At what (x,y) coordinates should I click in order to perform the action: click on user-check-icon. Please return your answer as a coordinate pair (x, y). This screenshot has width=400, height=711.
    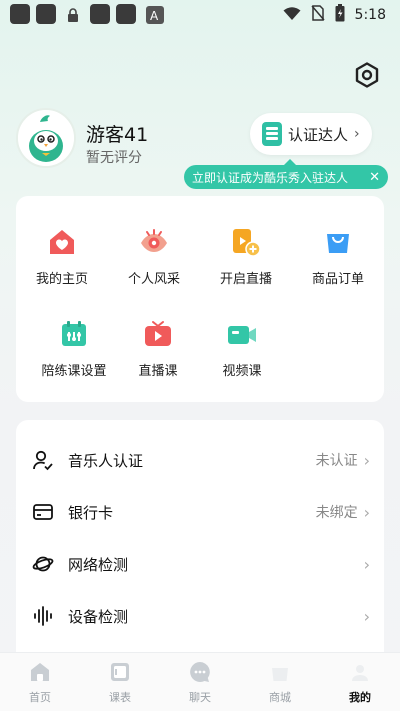
    Looking at the image, I should click on (43, 460).